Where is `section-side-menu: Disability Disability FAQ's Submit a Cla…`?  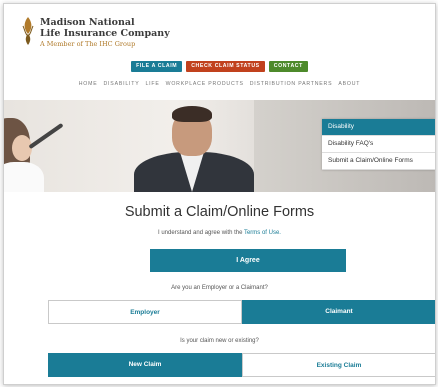 section-side-menu: Disability Disability FAQ's Submit a Cla… is located at coordinates (378, 144).